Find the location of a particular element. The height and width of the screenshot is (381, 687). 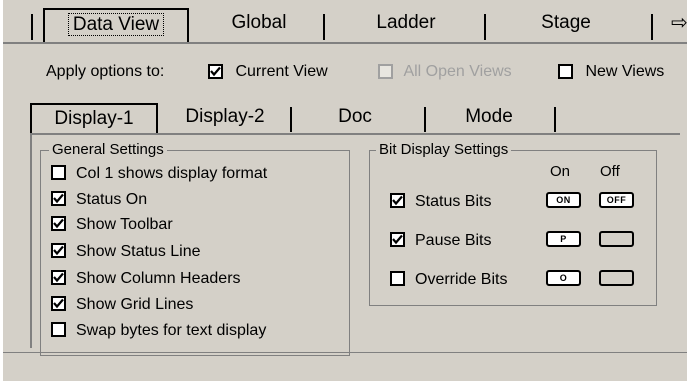

tab-global: Global is located at coordinates (259, 25).